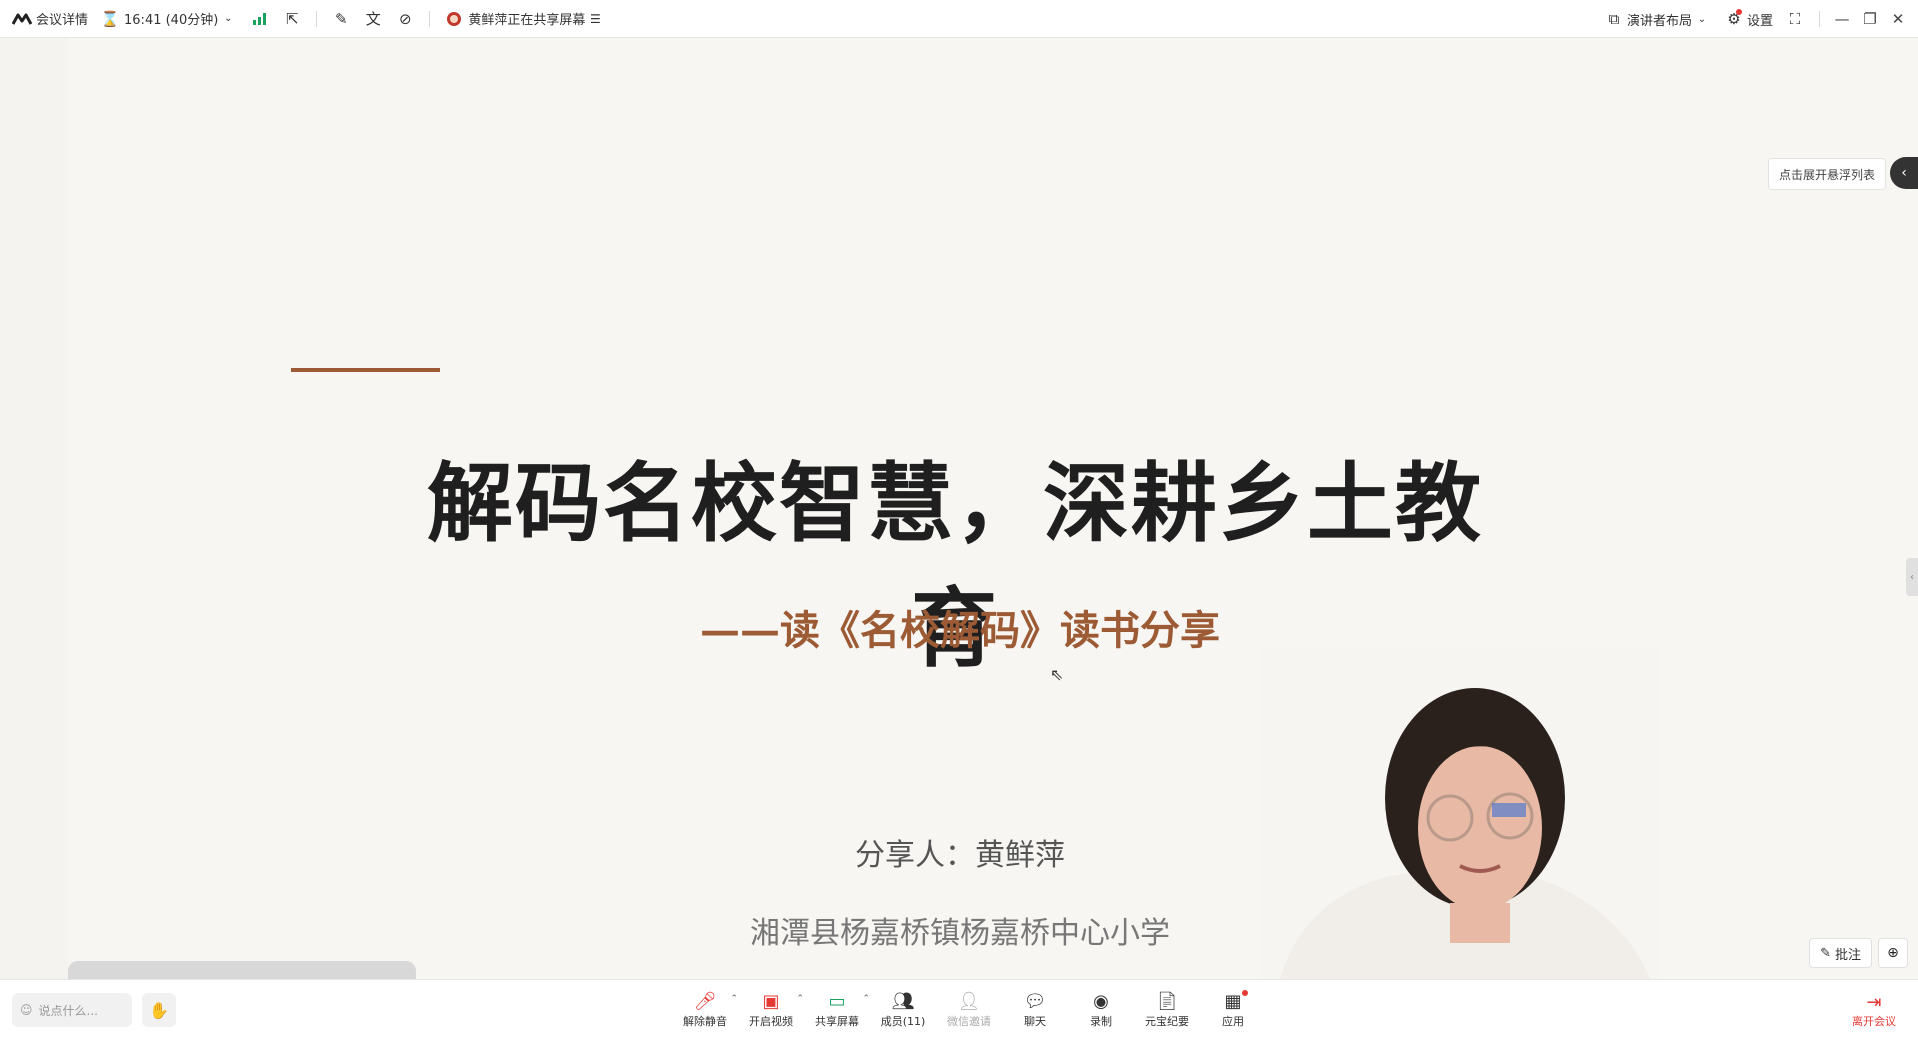 Image resolution: width=1918 pixels, height=1038 pixels. I want to click on avatar-icon, so click(454, 19).